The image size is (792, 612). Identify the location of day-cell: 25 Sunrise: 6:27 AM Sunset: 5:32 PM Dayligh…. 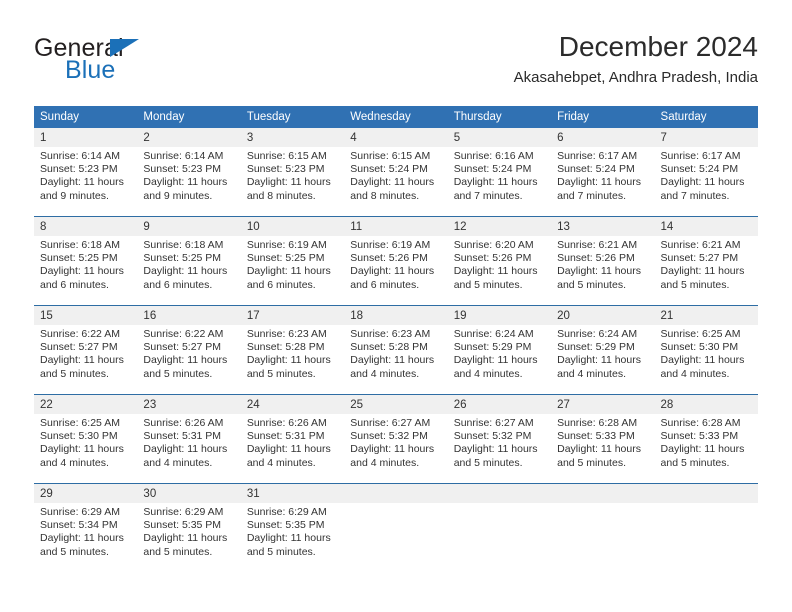
(396, 439).